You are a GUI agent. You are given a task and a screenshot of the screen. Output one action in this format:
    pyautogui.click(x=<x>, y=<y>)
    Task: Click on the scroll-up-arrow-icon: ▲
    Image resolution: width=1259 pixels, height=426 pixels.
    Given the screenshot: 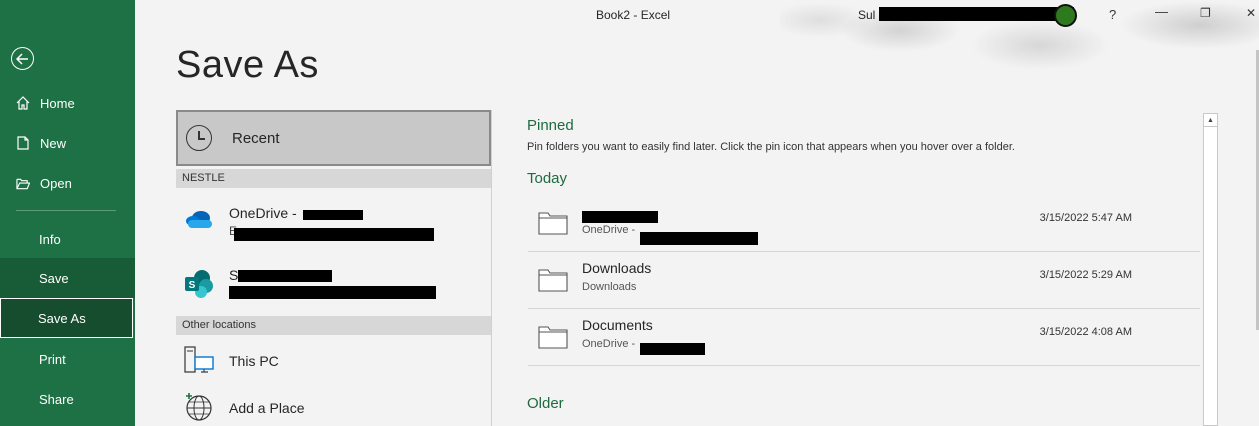 What is the action you would take?
    pyautogui.click(x=1210, y=120)
    